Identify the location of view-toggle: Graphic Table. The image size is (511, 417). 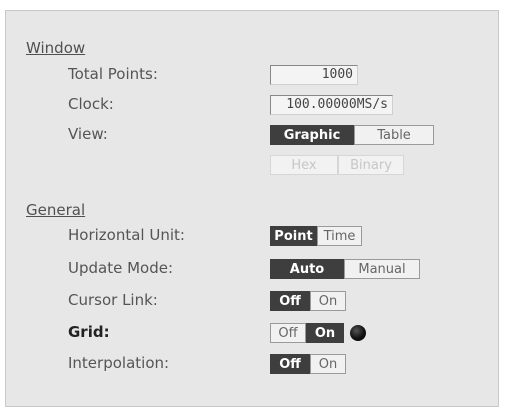
(352, 135).